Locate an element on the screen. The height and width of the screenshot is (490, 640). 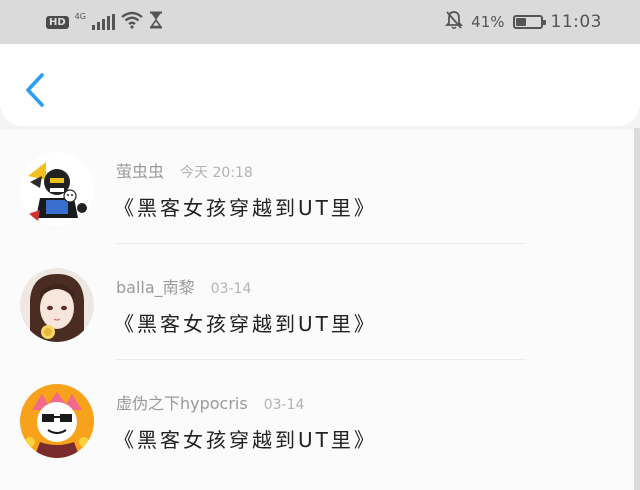
comment-meta: 虚伪之下hypocris 03-14 is located at coordinates (210, 402).